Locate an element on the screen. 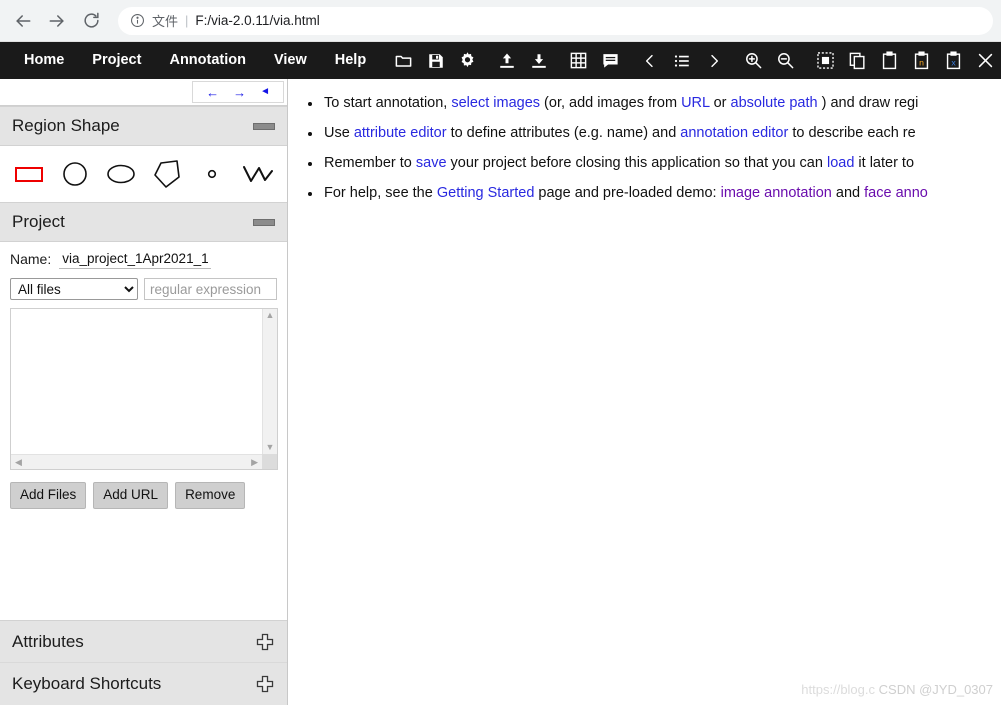  address-bar: 文件 | F:/via-2.0.11/via.html is located at coordinates (555, 20).